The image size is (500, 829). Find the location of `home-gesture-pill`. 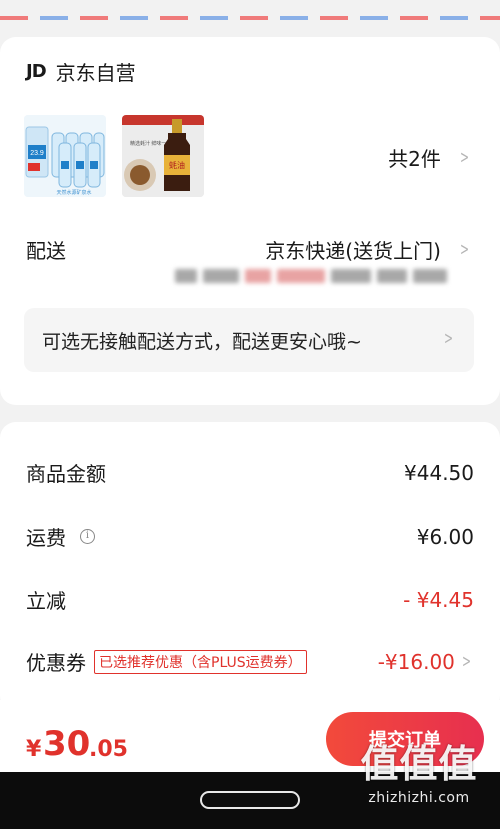

home-gesture-pill is located at coordinates (250, 800).